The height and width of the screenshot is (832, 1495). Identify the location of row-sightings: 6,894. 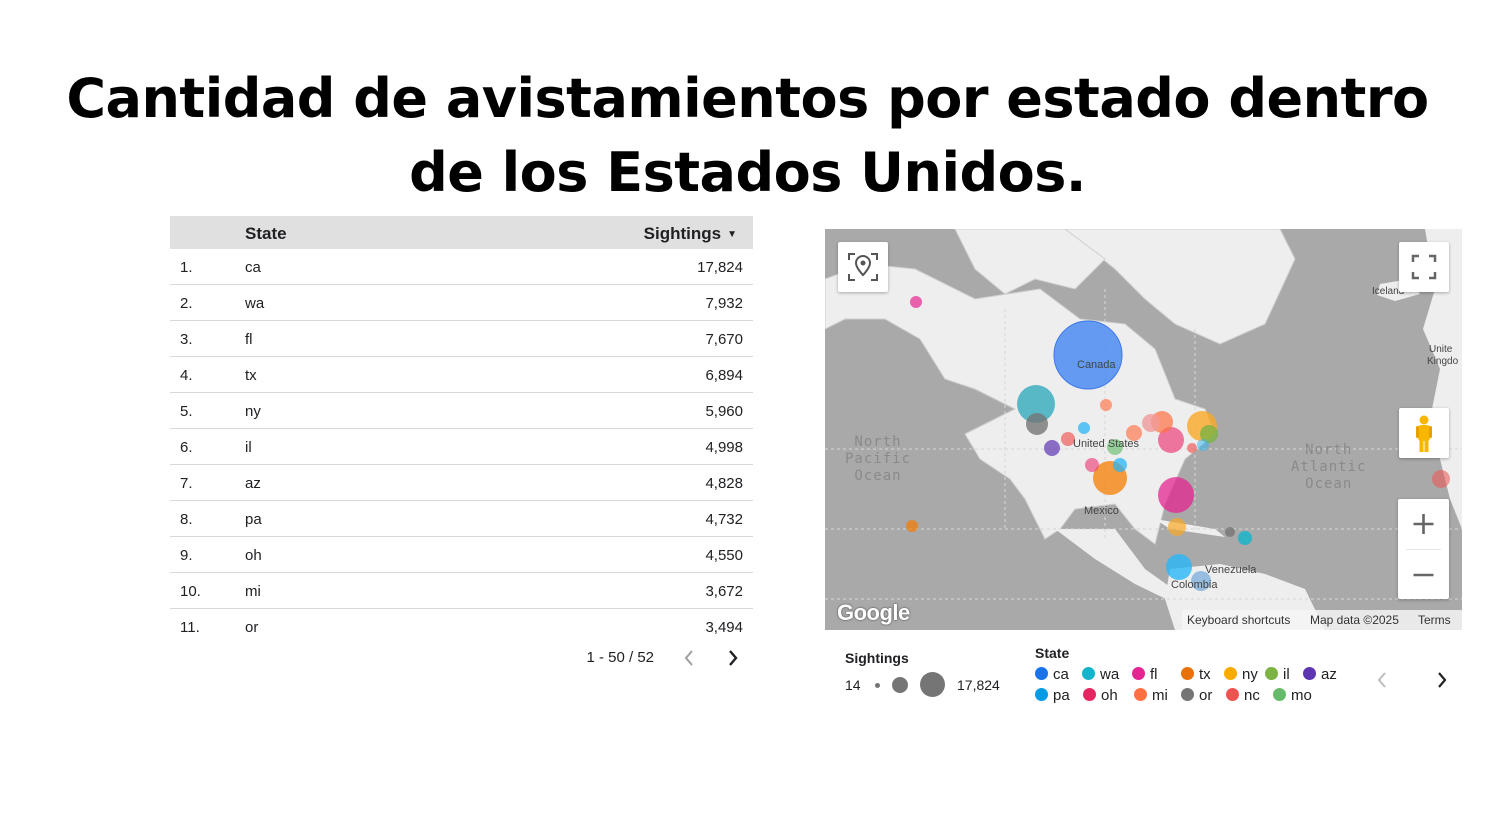
(724, 375).